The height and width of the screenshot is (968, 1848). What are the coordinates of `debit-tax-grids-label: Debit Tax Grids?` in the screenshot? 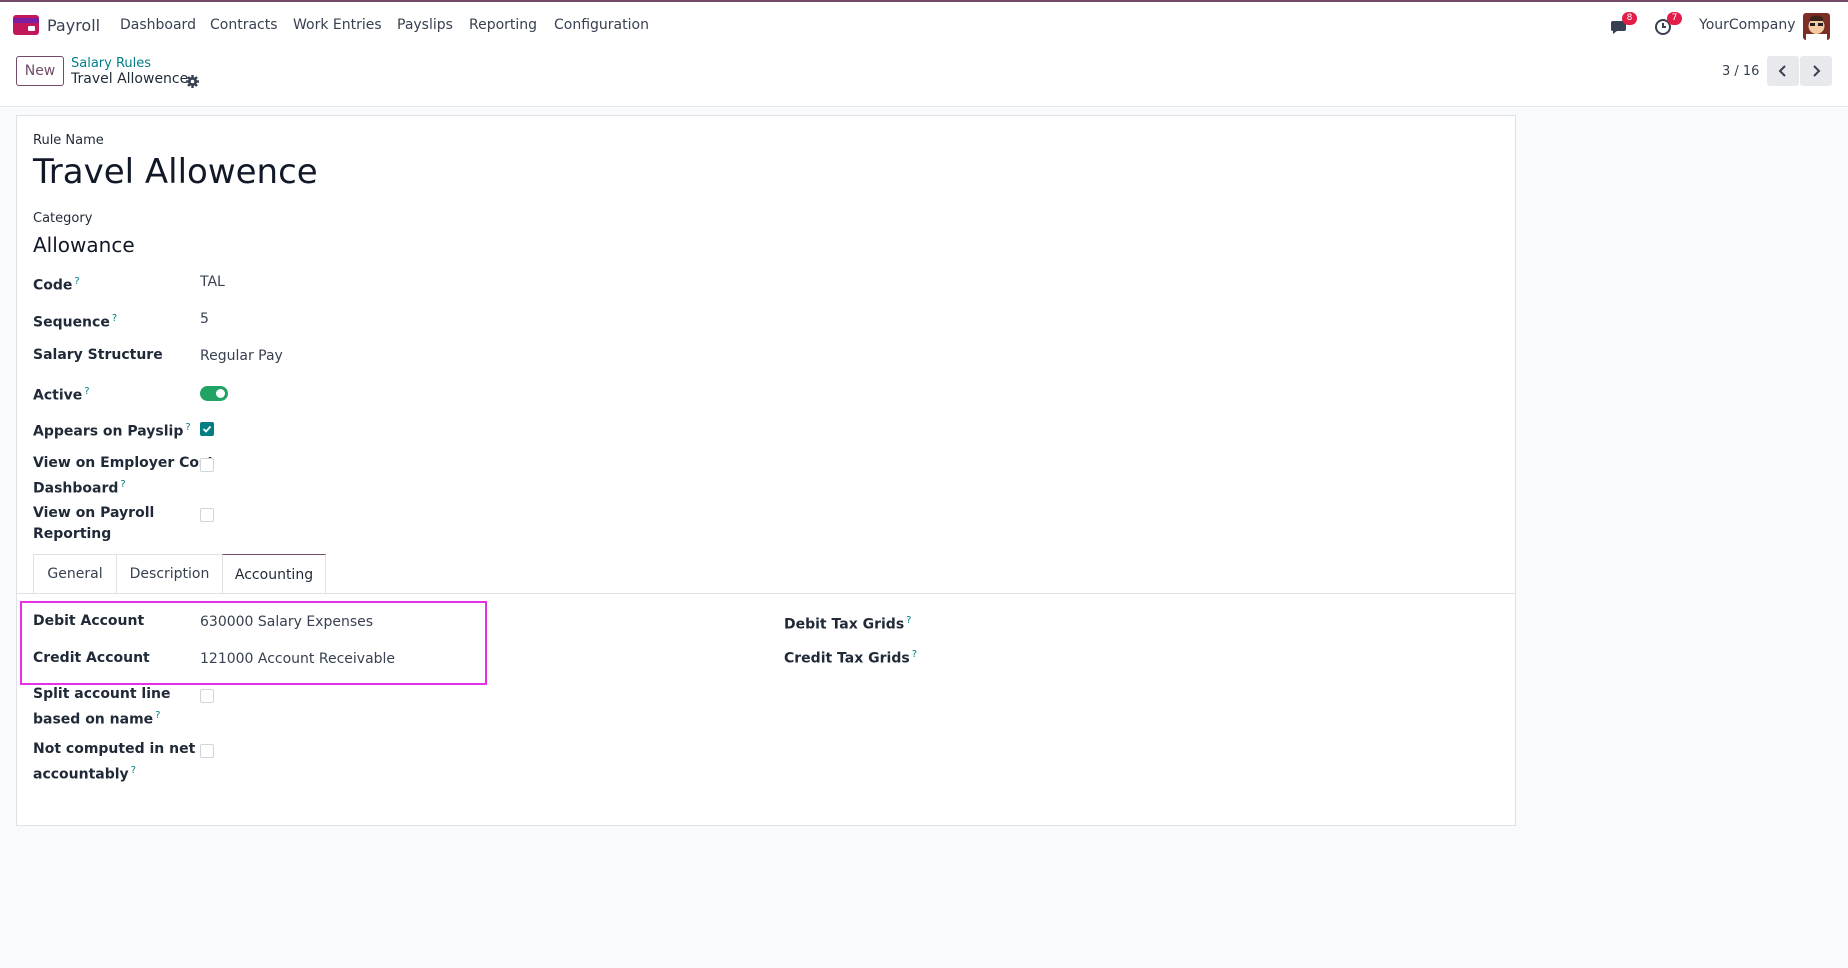 It's located at (848, 624).